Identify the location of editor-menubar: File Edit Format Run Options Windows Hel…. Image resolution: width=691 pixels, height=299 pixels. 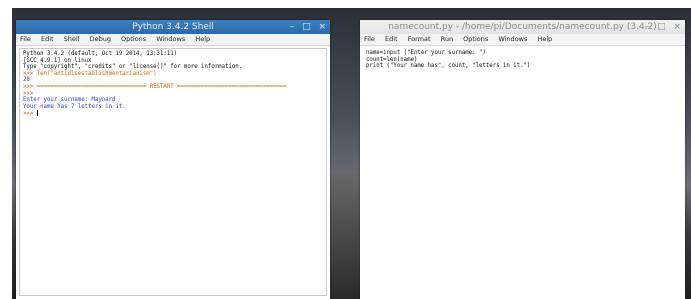
(522, 40).